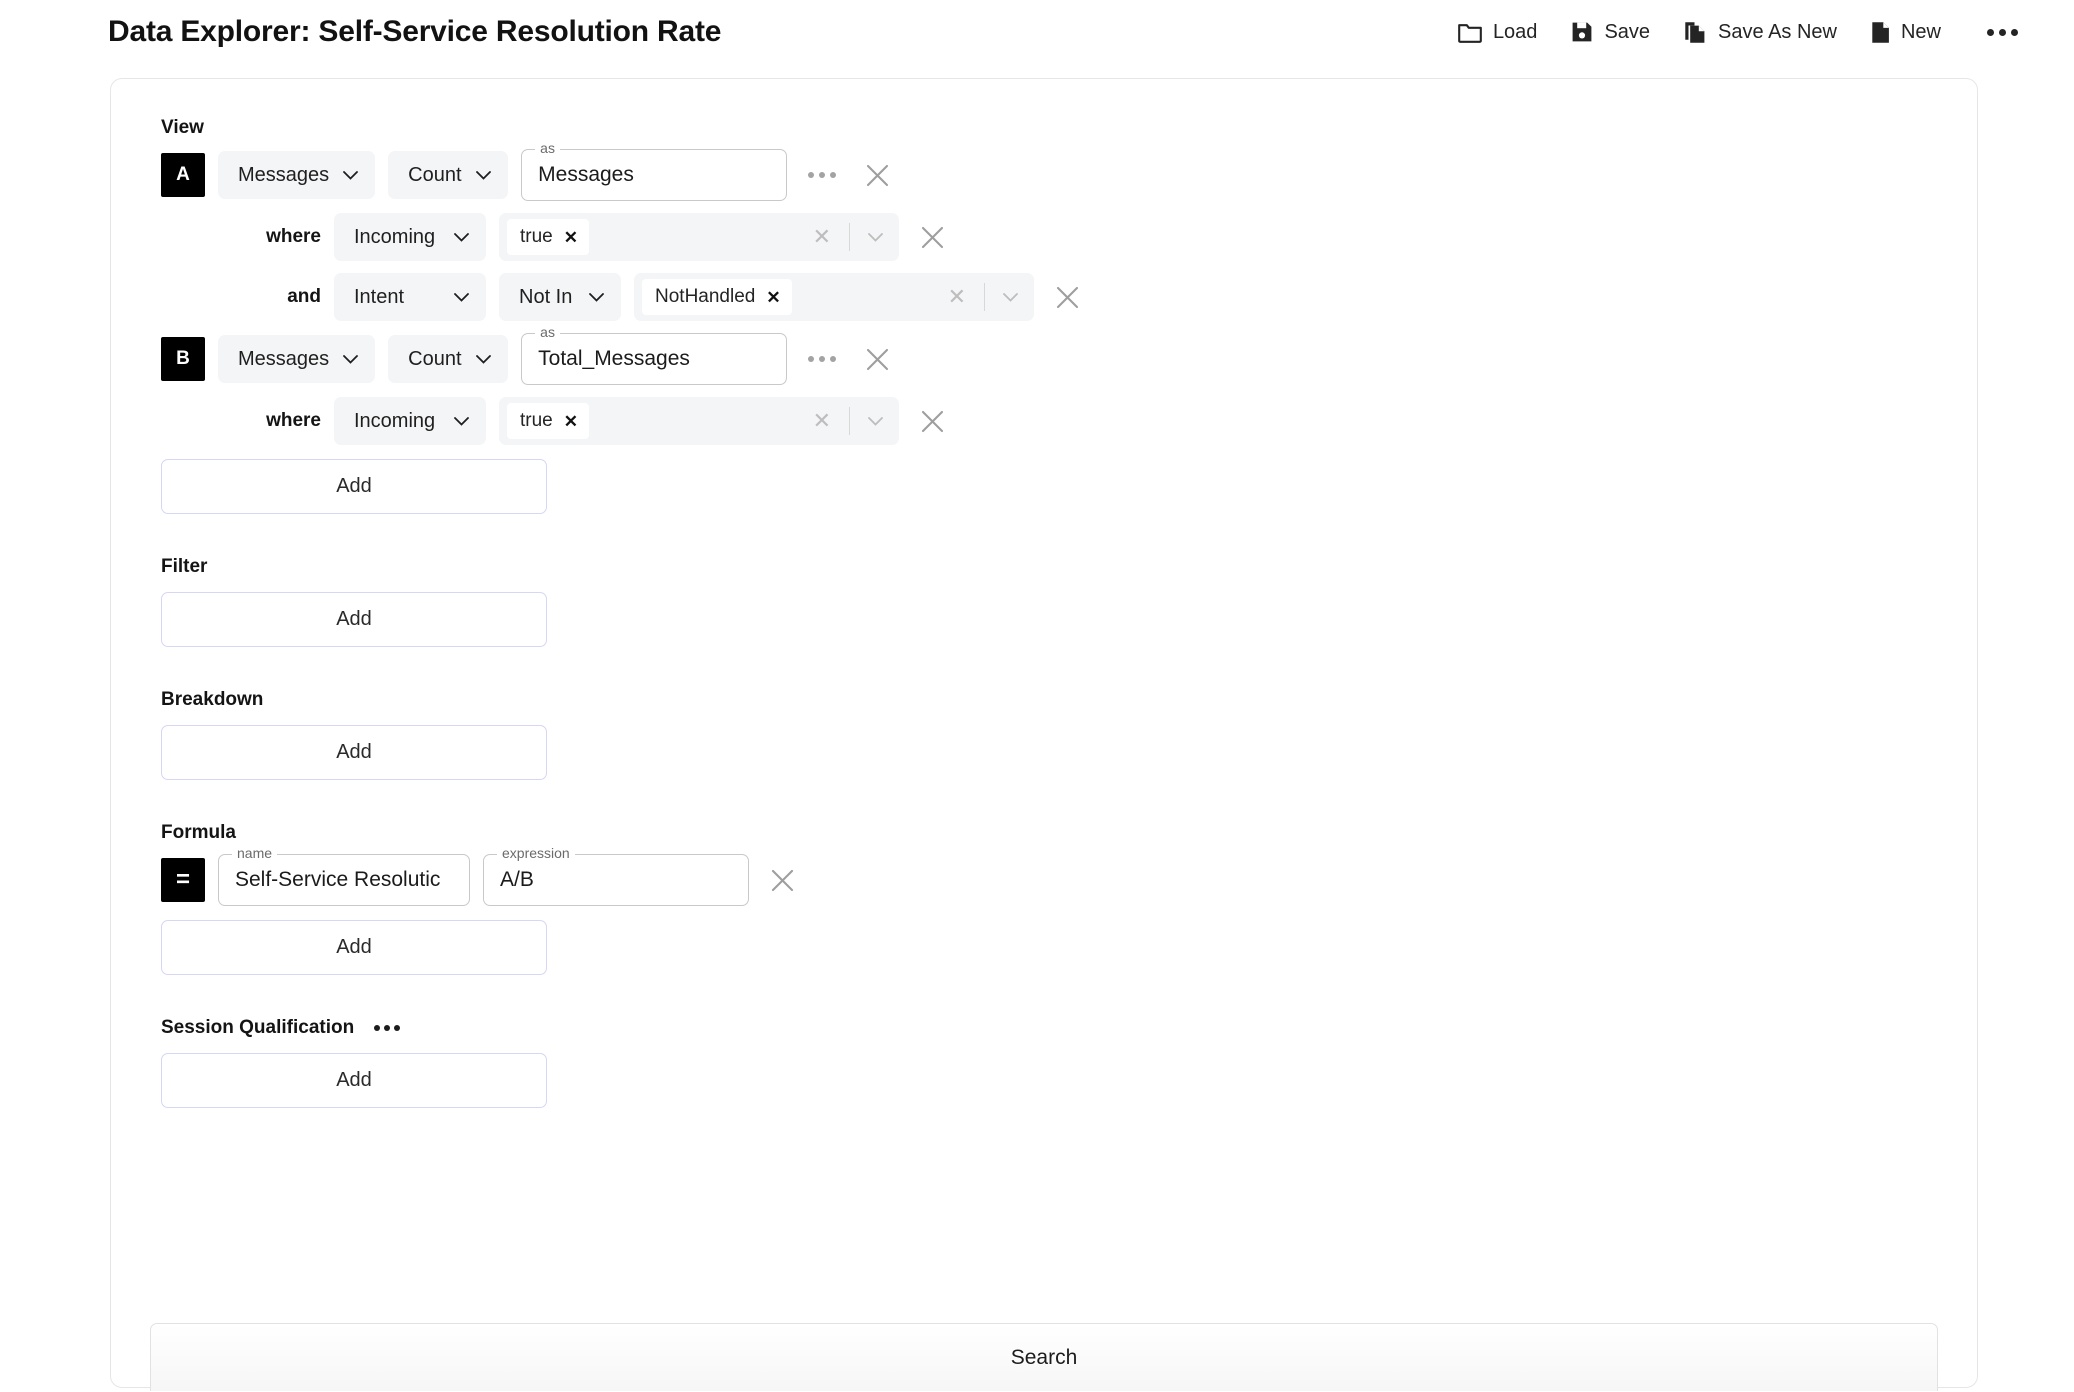 The image size is (2074, 1392). What do you see at coordinates (284, 358) in the screenshot?
I see `view-b-source-value: Messages` at bounding box center [284, 358].